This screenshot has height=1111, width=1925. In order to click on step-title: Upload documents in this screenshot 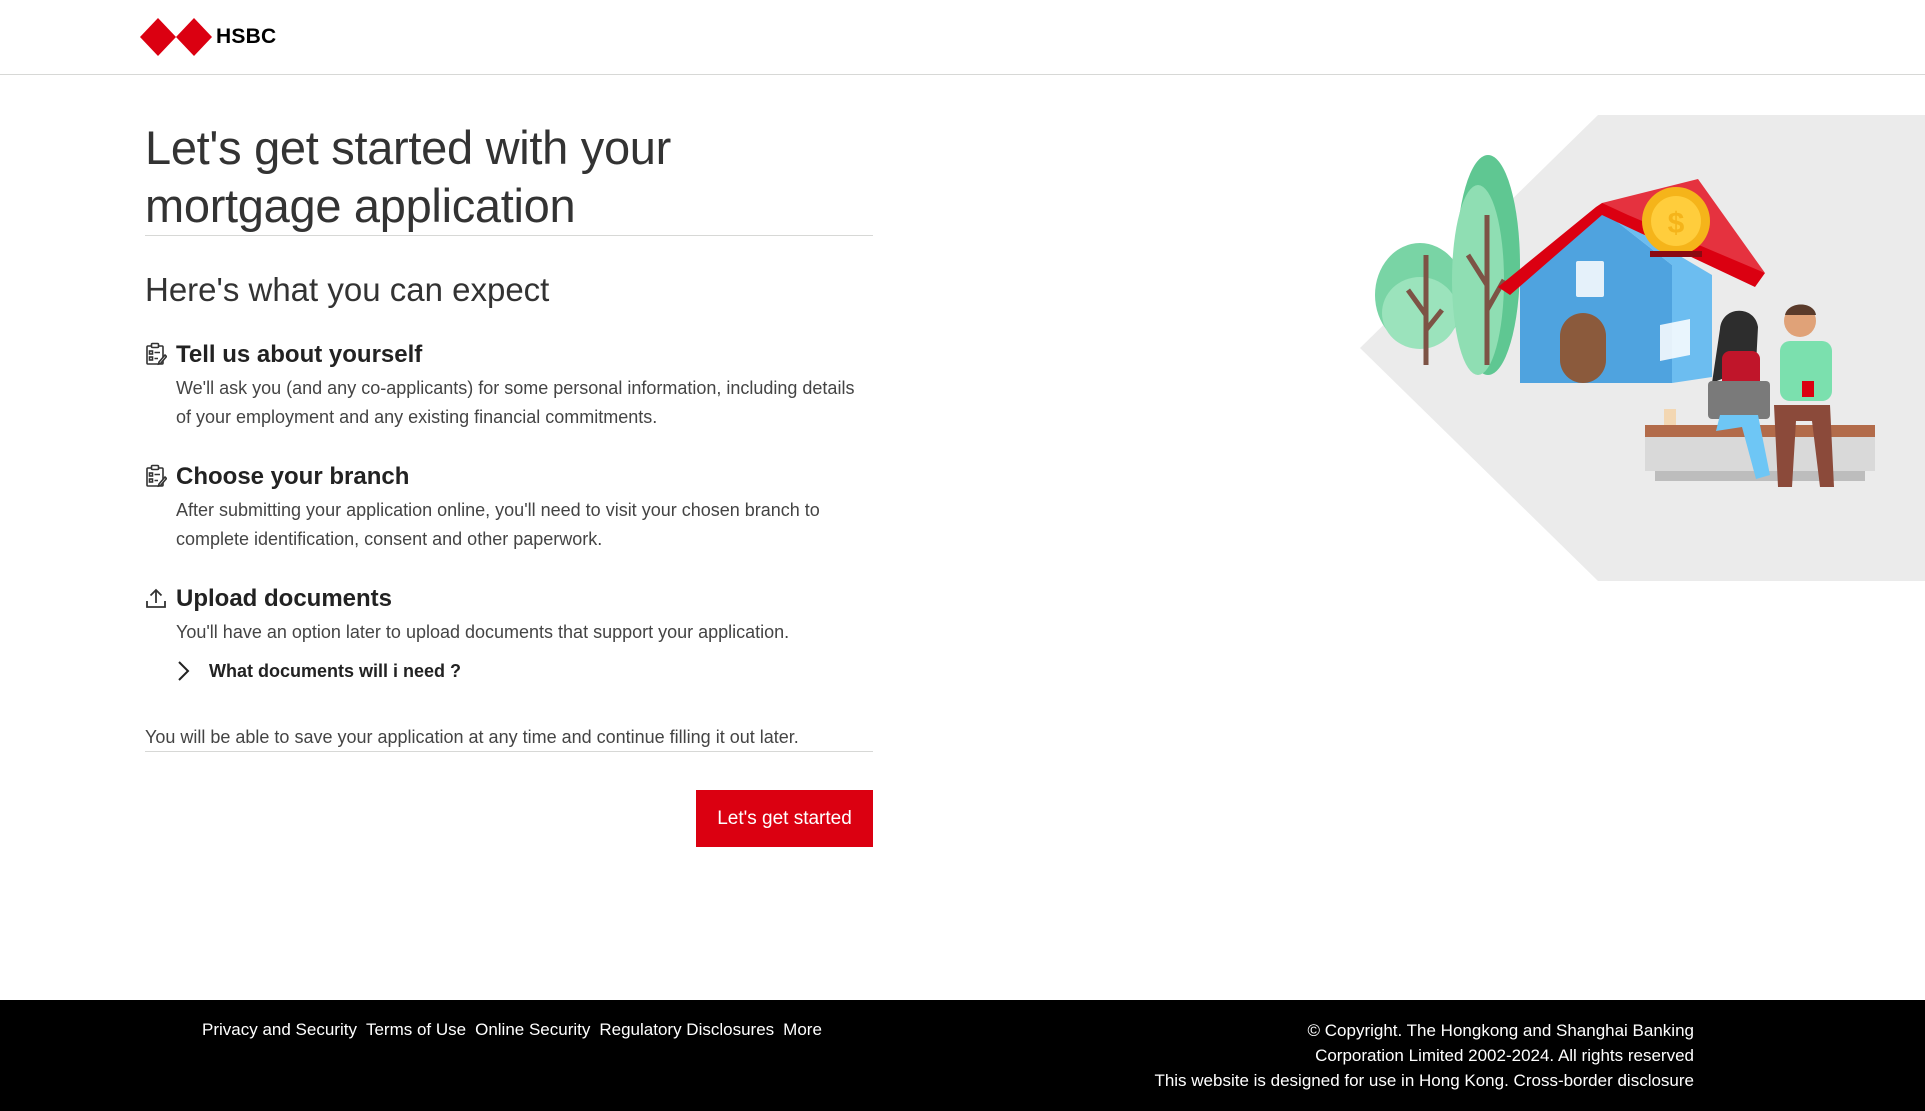, I will do `click(284, 598)`.